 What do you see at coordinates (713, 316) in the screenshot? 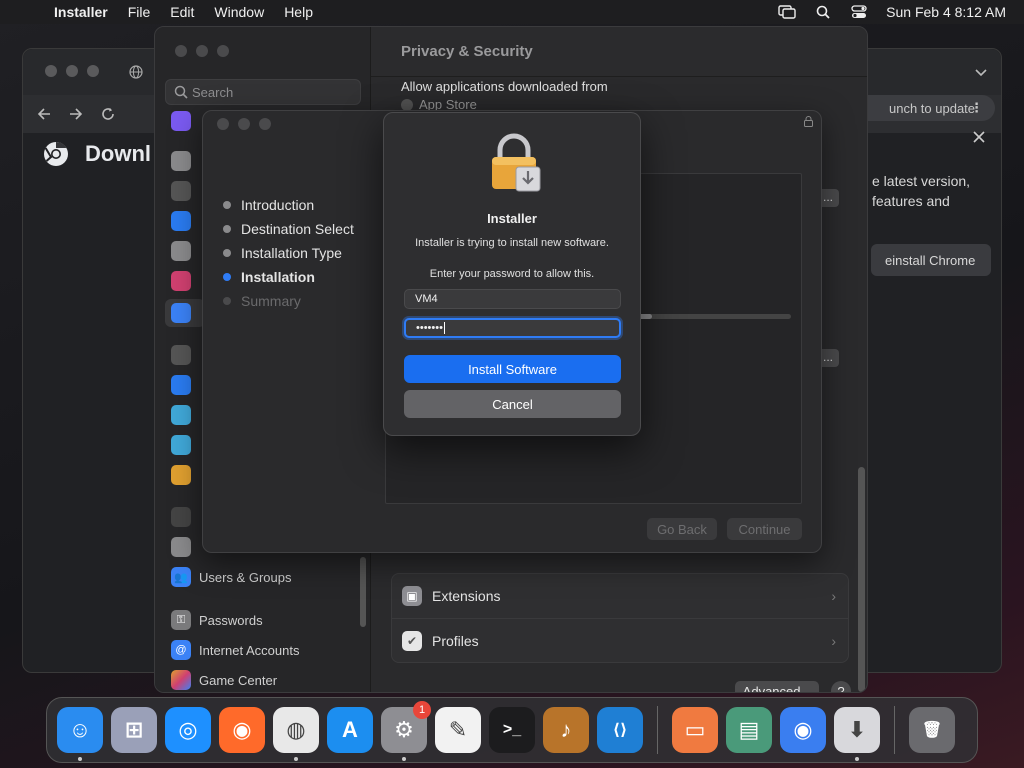
I see `install-progress-bar` at bounding box center [713, 316].